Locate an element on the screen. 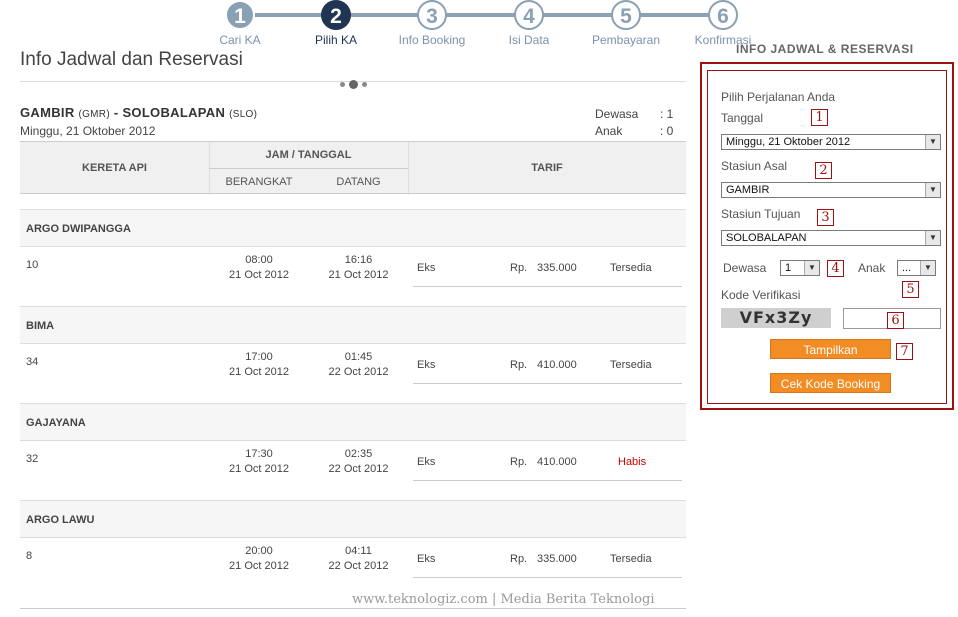 The width and height of the screenshot is (958, 617). origin-select: GAMBIR ▼ is located at coordinates (831, 190).